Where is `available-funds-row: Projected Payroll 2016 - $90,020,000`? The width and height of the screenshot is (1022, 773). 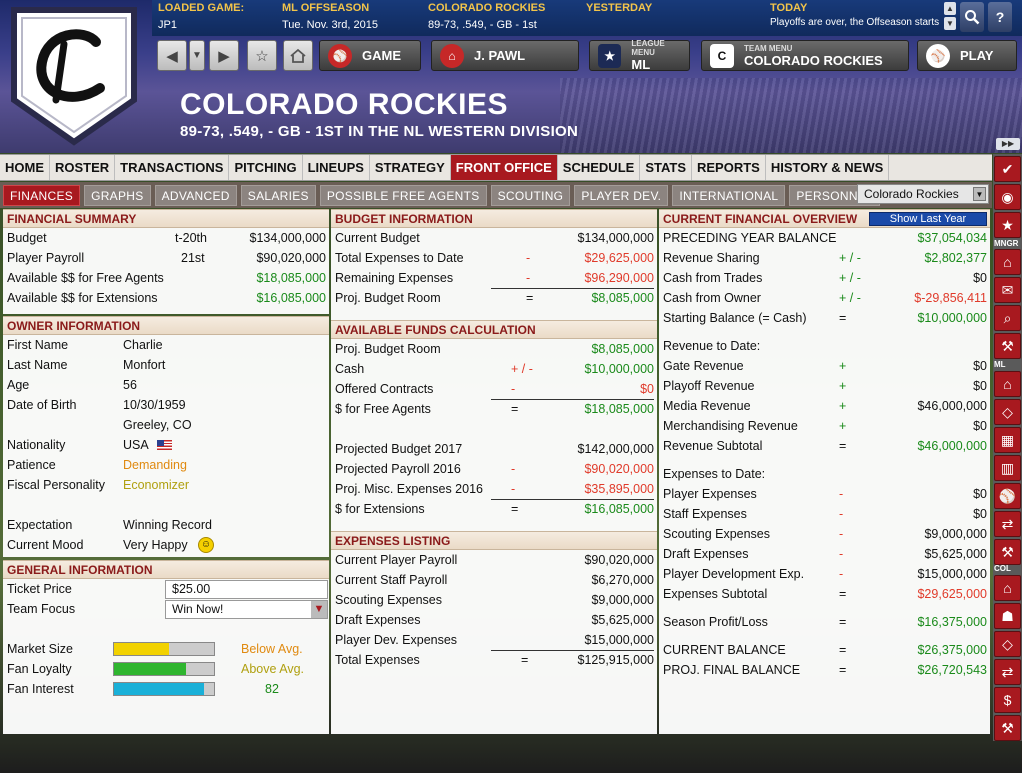 available-funds-row: Projected Payroll 2016 - $90,020,000 is located at coordinates (494, 469).